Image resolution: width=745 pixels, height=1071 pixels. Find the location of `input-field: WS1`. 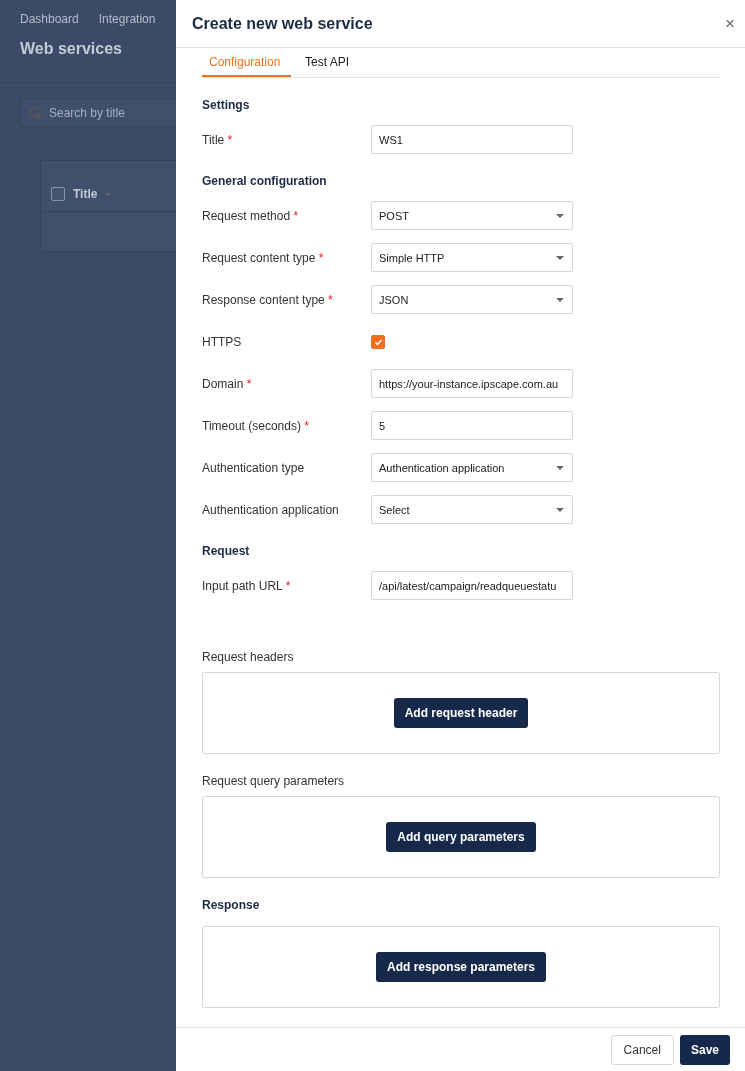

input-field: WS1 is located at coordinates (472, 139).